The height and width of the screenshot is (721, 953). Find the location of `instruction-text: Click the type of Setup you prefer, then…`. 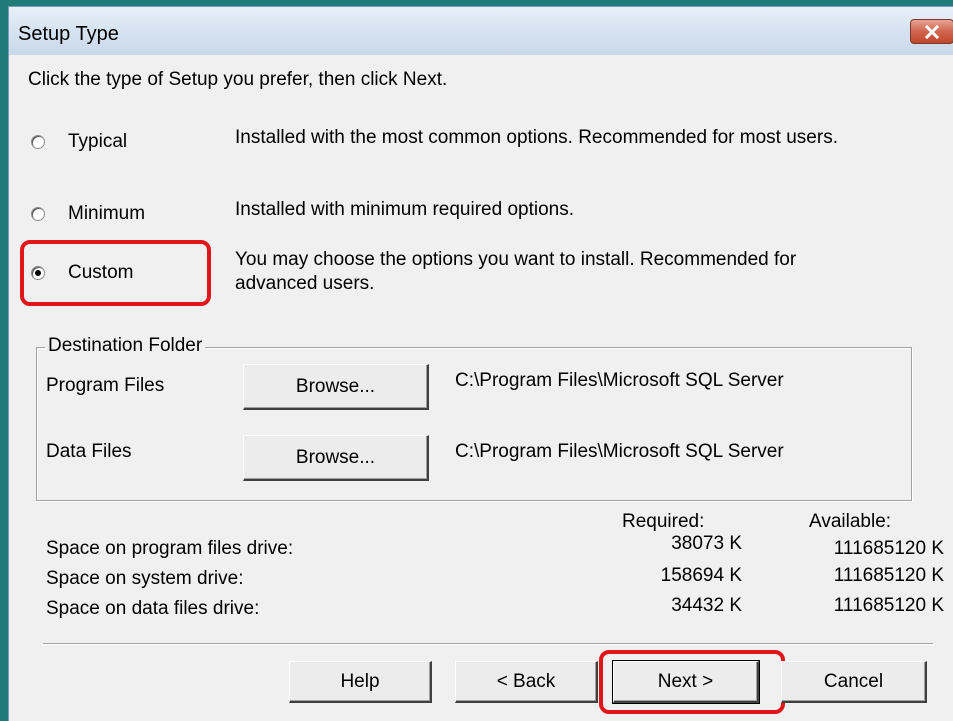

instruction-text: Click the type of Setup you prefer, then… is located at coordinates (238, 79).